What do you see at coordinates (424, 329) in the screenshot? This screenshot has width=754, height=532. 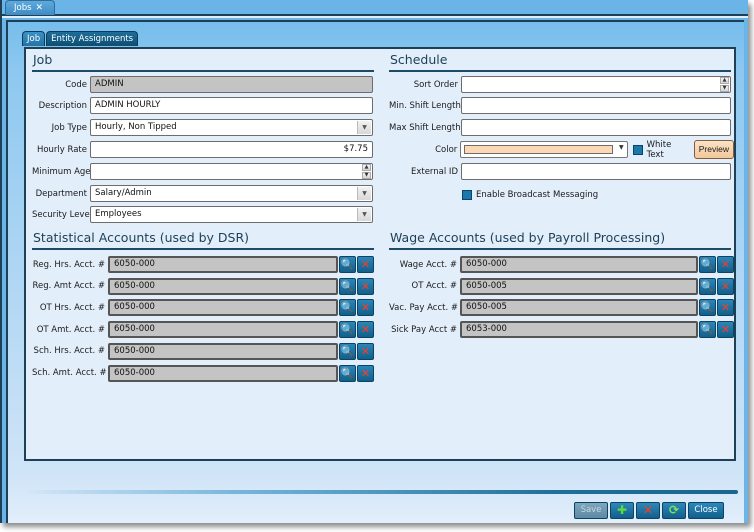 I see `account-label: Sick Pay Acct #` at bounding box center [424, 329].